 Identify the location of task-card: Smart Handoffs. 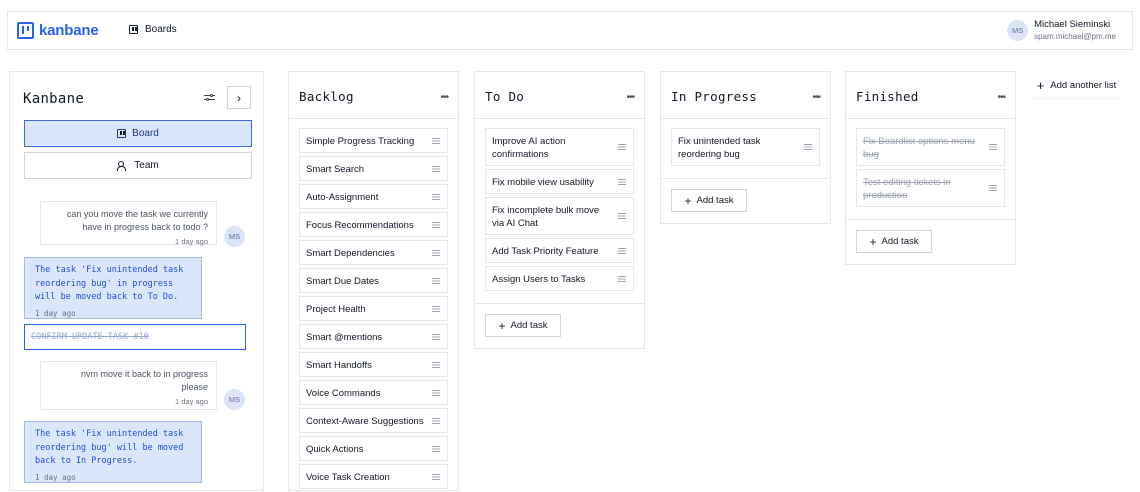
(373, 364).